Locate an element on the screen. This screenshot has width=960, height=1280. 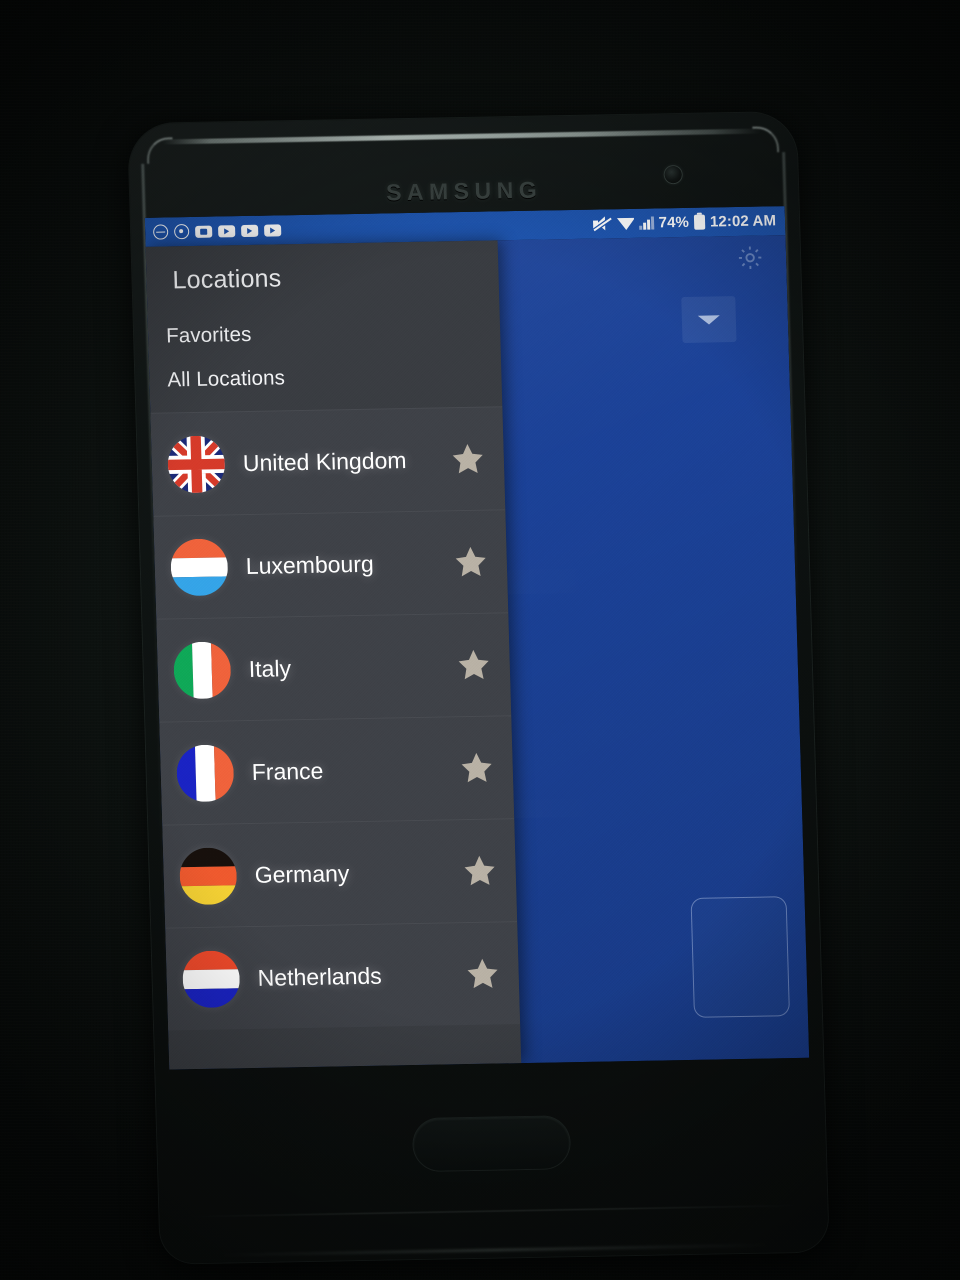
drawer-tab-all-locations: All Locations is located at coordinates (334, 375).